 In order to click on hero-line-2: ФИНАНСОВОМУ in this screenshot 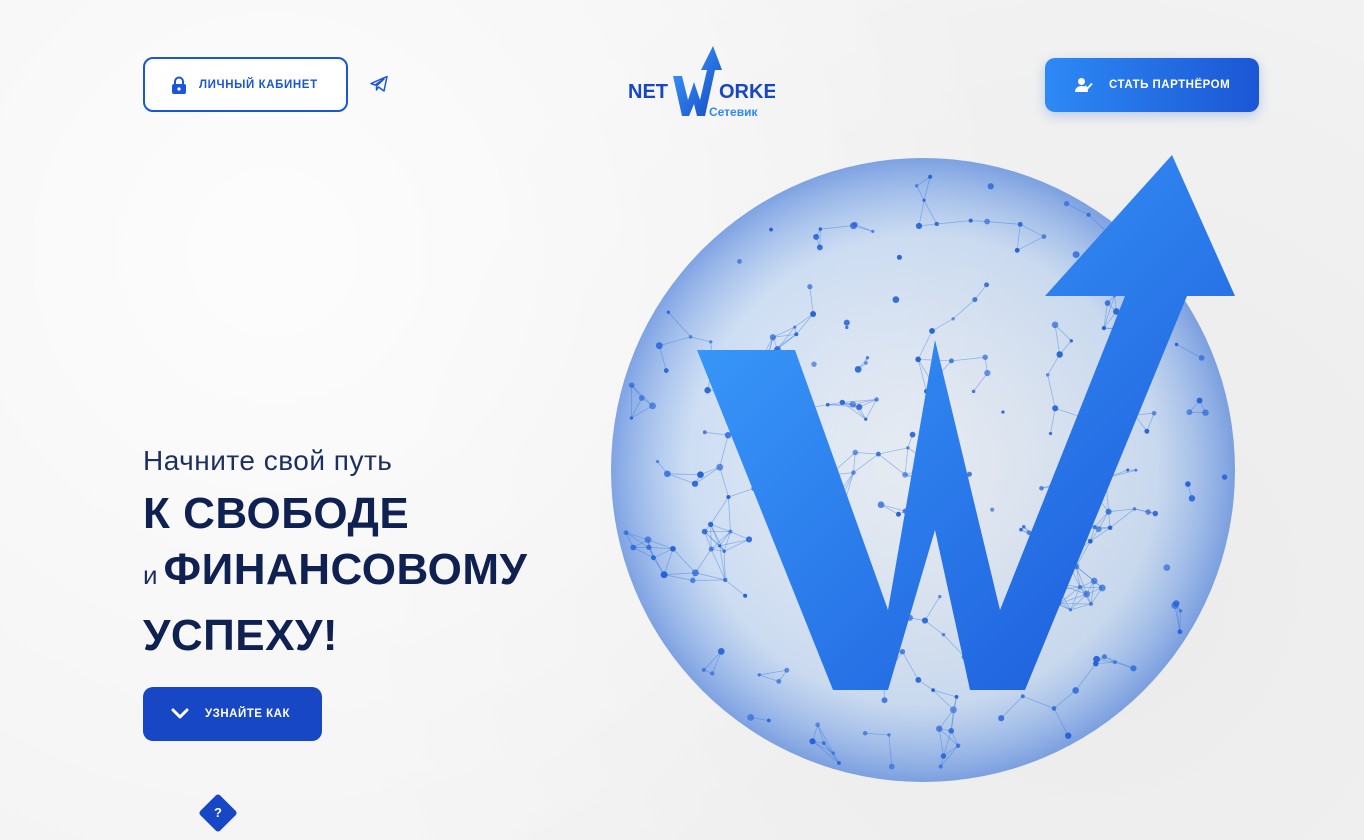, I will do `click(345, 569)`.